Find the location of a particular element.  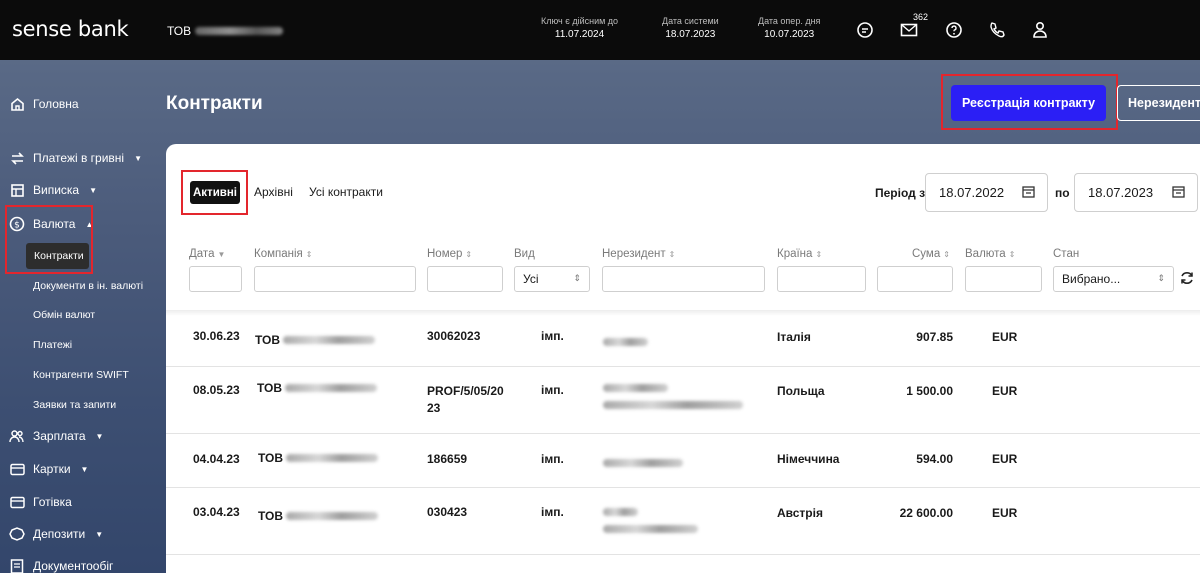

row-number: 186659 is located at coordinates (447, 459).